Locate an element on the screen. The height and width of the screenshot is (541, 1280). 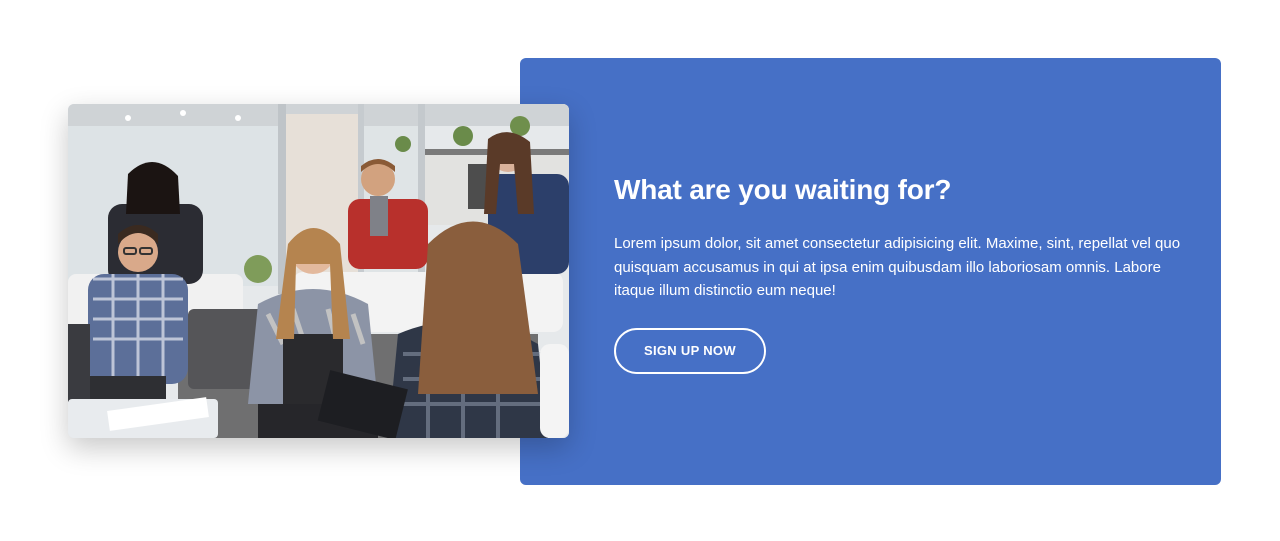
sign-up-button: SIGN UP NOW is located at coordinates (690, 350).